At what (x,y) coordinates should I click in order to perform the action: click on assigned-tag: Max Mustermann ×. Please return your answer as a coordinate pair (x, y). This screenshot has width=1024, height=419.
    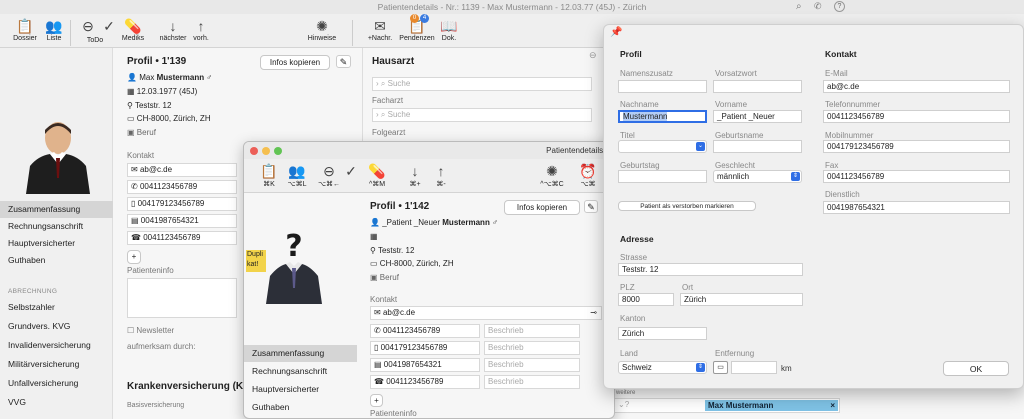
    Looking at the image, I should click on (771, 405).